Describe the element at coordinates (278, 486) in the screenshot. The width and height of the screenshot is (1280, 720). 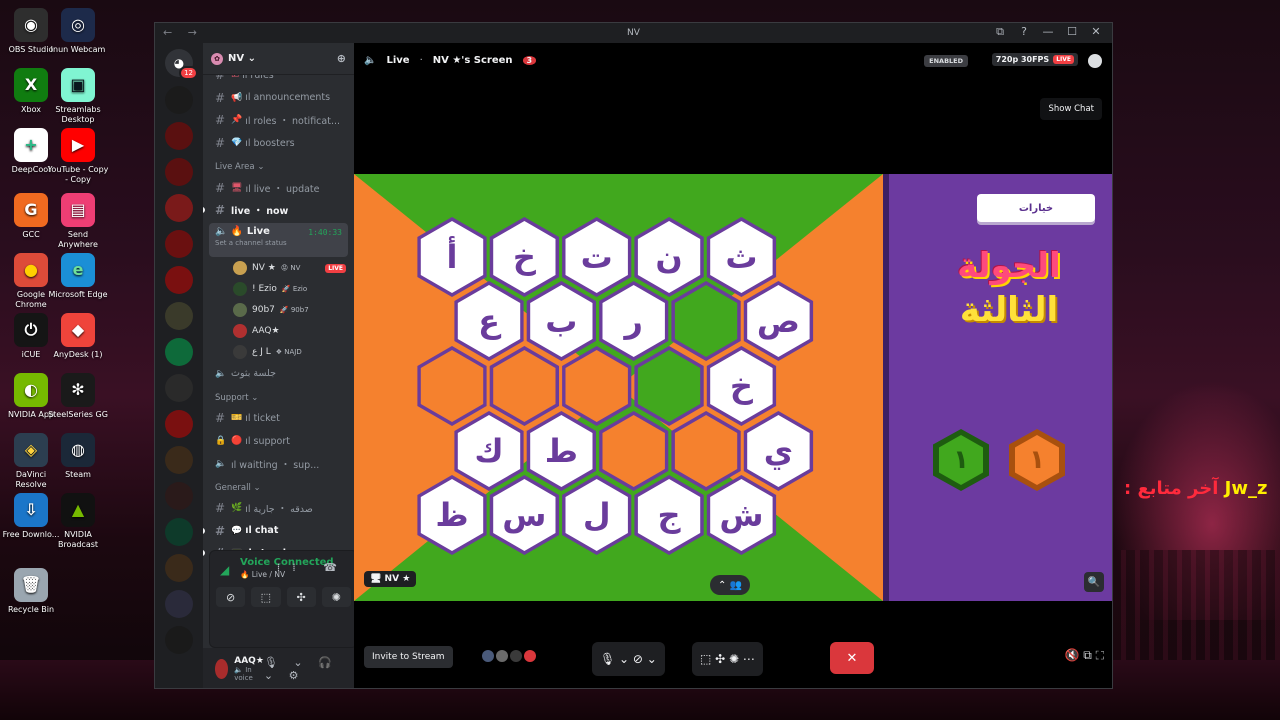
I see `channel-category: Generall ⌄` at that location.